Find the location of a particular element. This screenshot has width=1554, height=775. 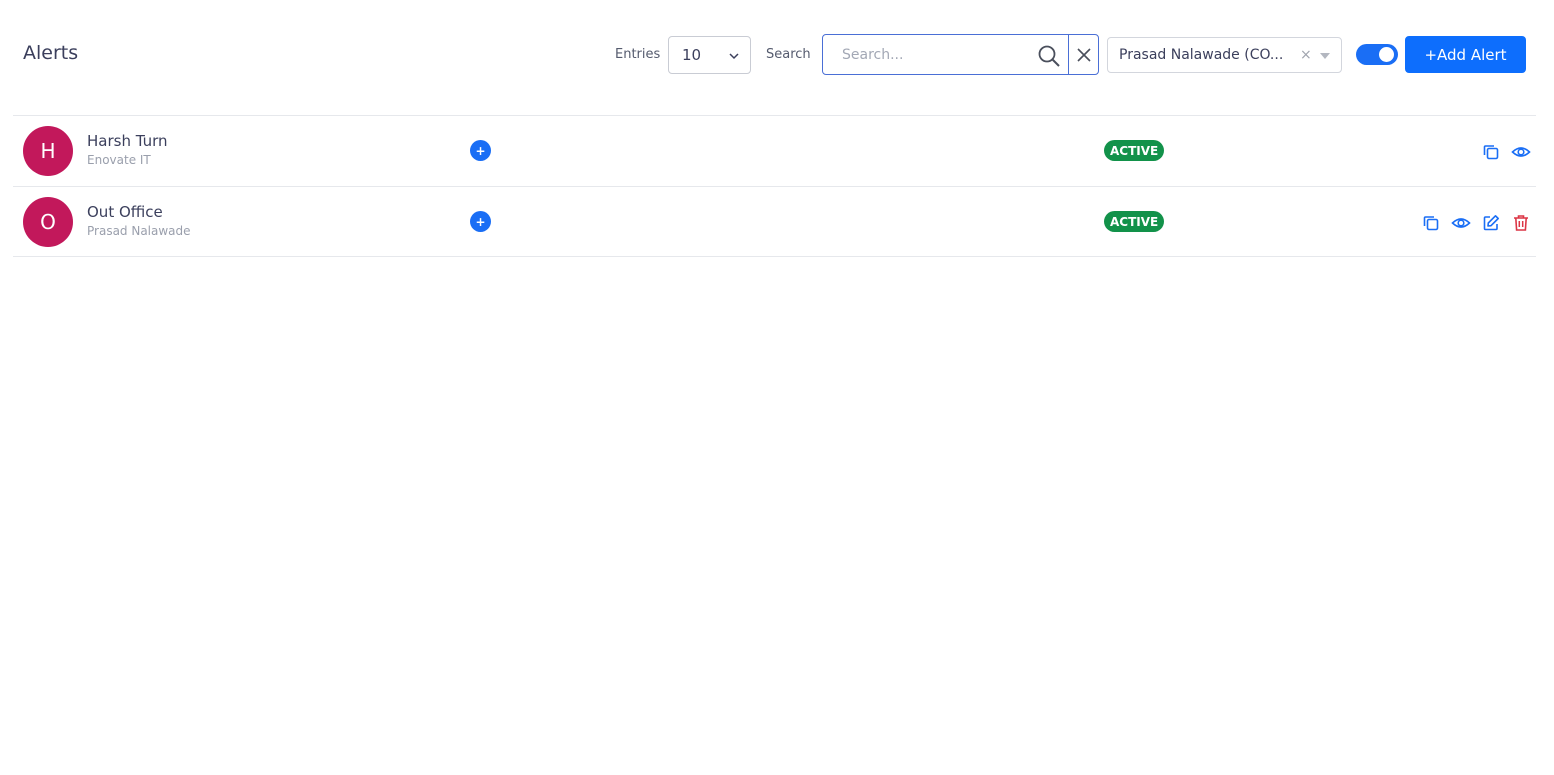

avatar: H is located at coordinates (48, 151).